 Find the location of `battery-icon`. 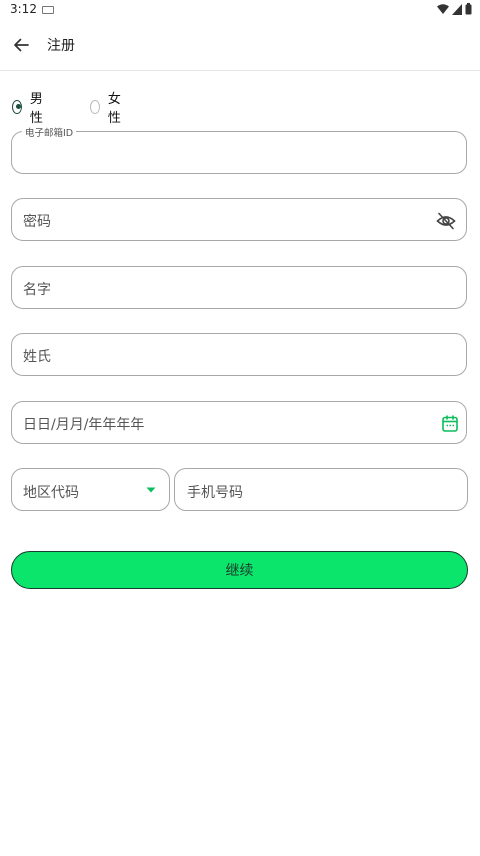

battery-icon is located at coordinates (468, 9).